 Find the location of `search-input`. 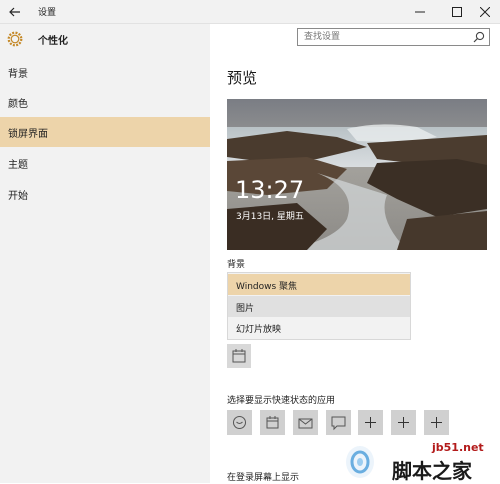

search-input is located at coordinates (384, 37).